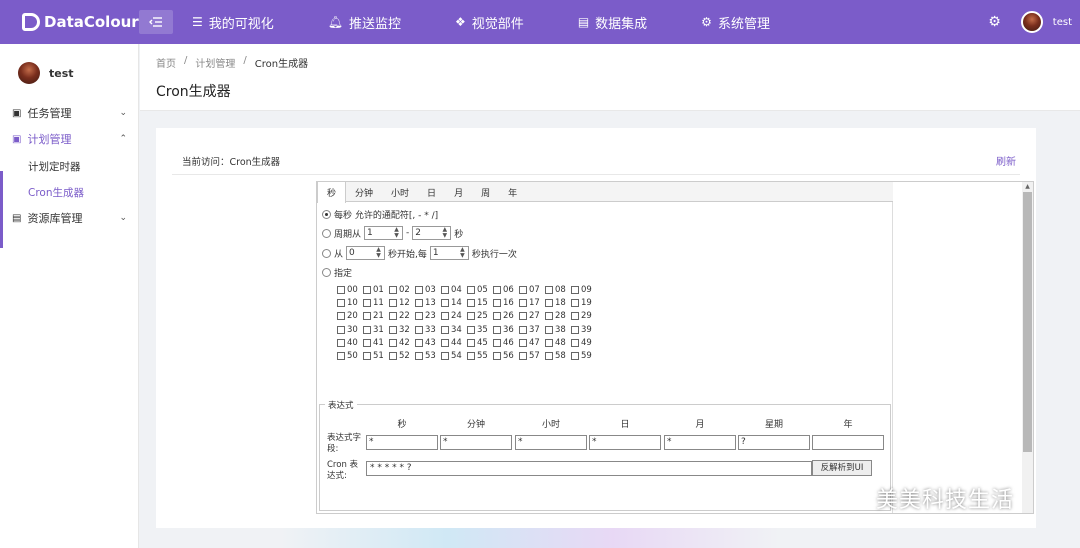  Describe the element at coordinates (454, 330) in the screenshot. I see `second-checkbox: 34` at that location.